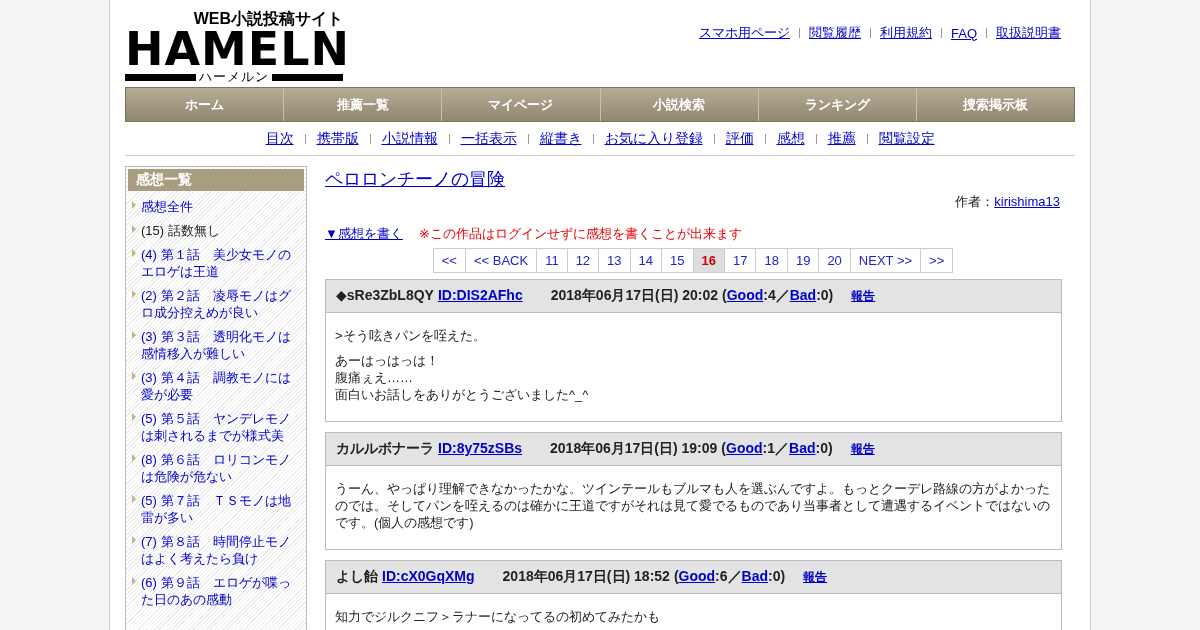 This screenshot has height=630, width=1200. What do you see at coordinates (238, 49) in the screenshot?
I see `site-logo: HAMELN` at bounding box center [238, 49].